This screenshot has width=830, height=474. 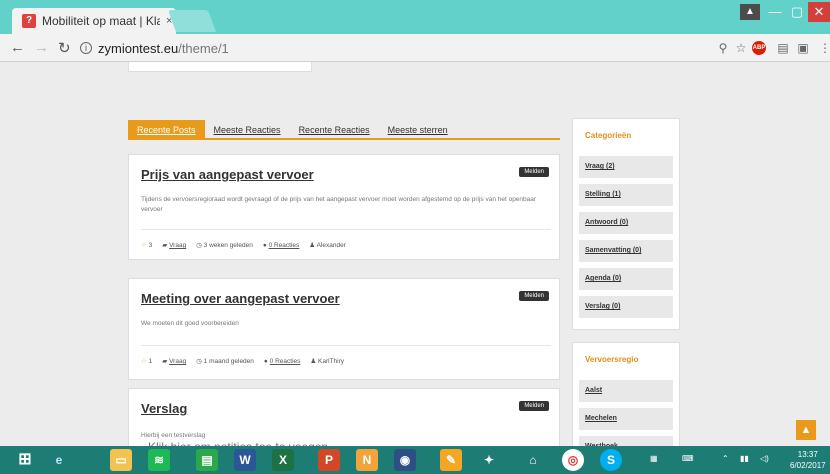 What do you see at coordinates (626, 441) in the screenshot?
I see `region-item: Westhoek` at bounding box center [626, 441].